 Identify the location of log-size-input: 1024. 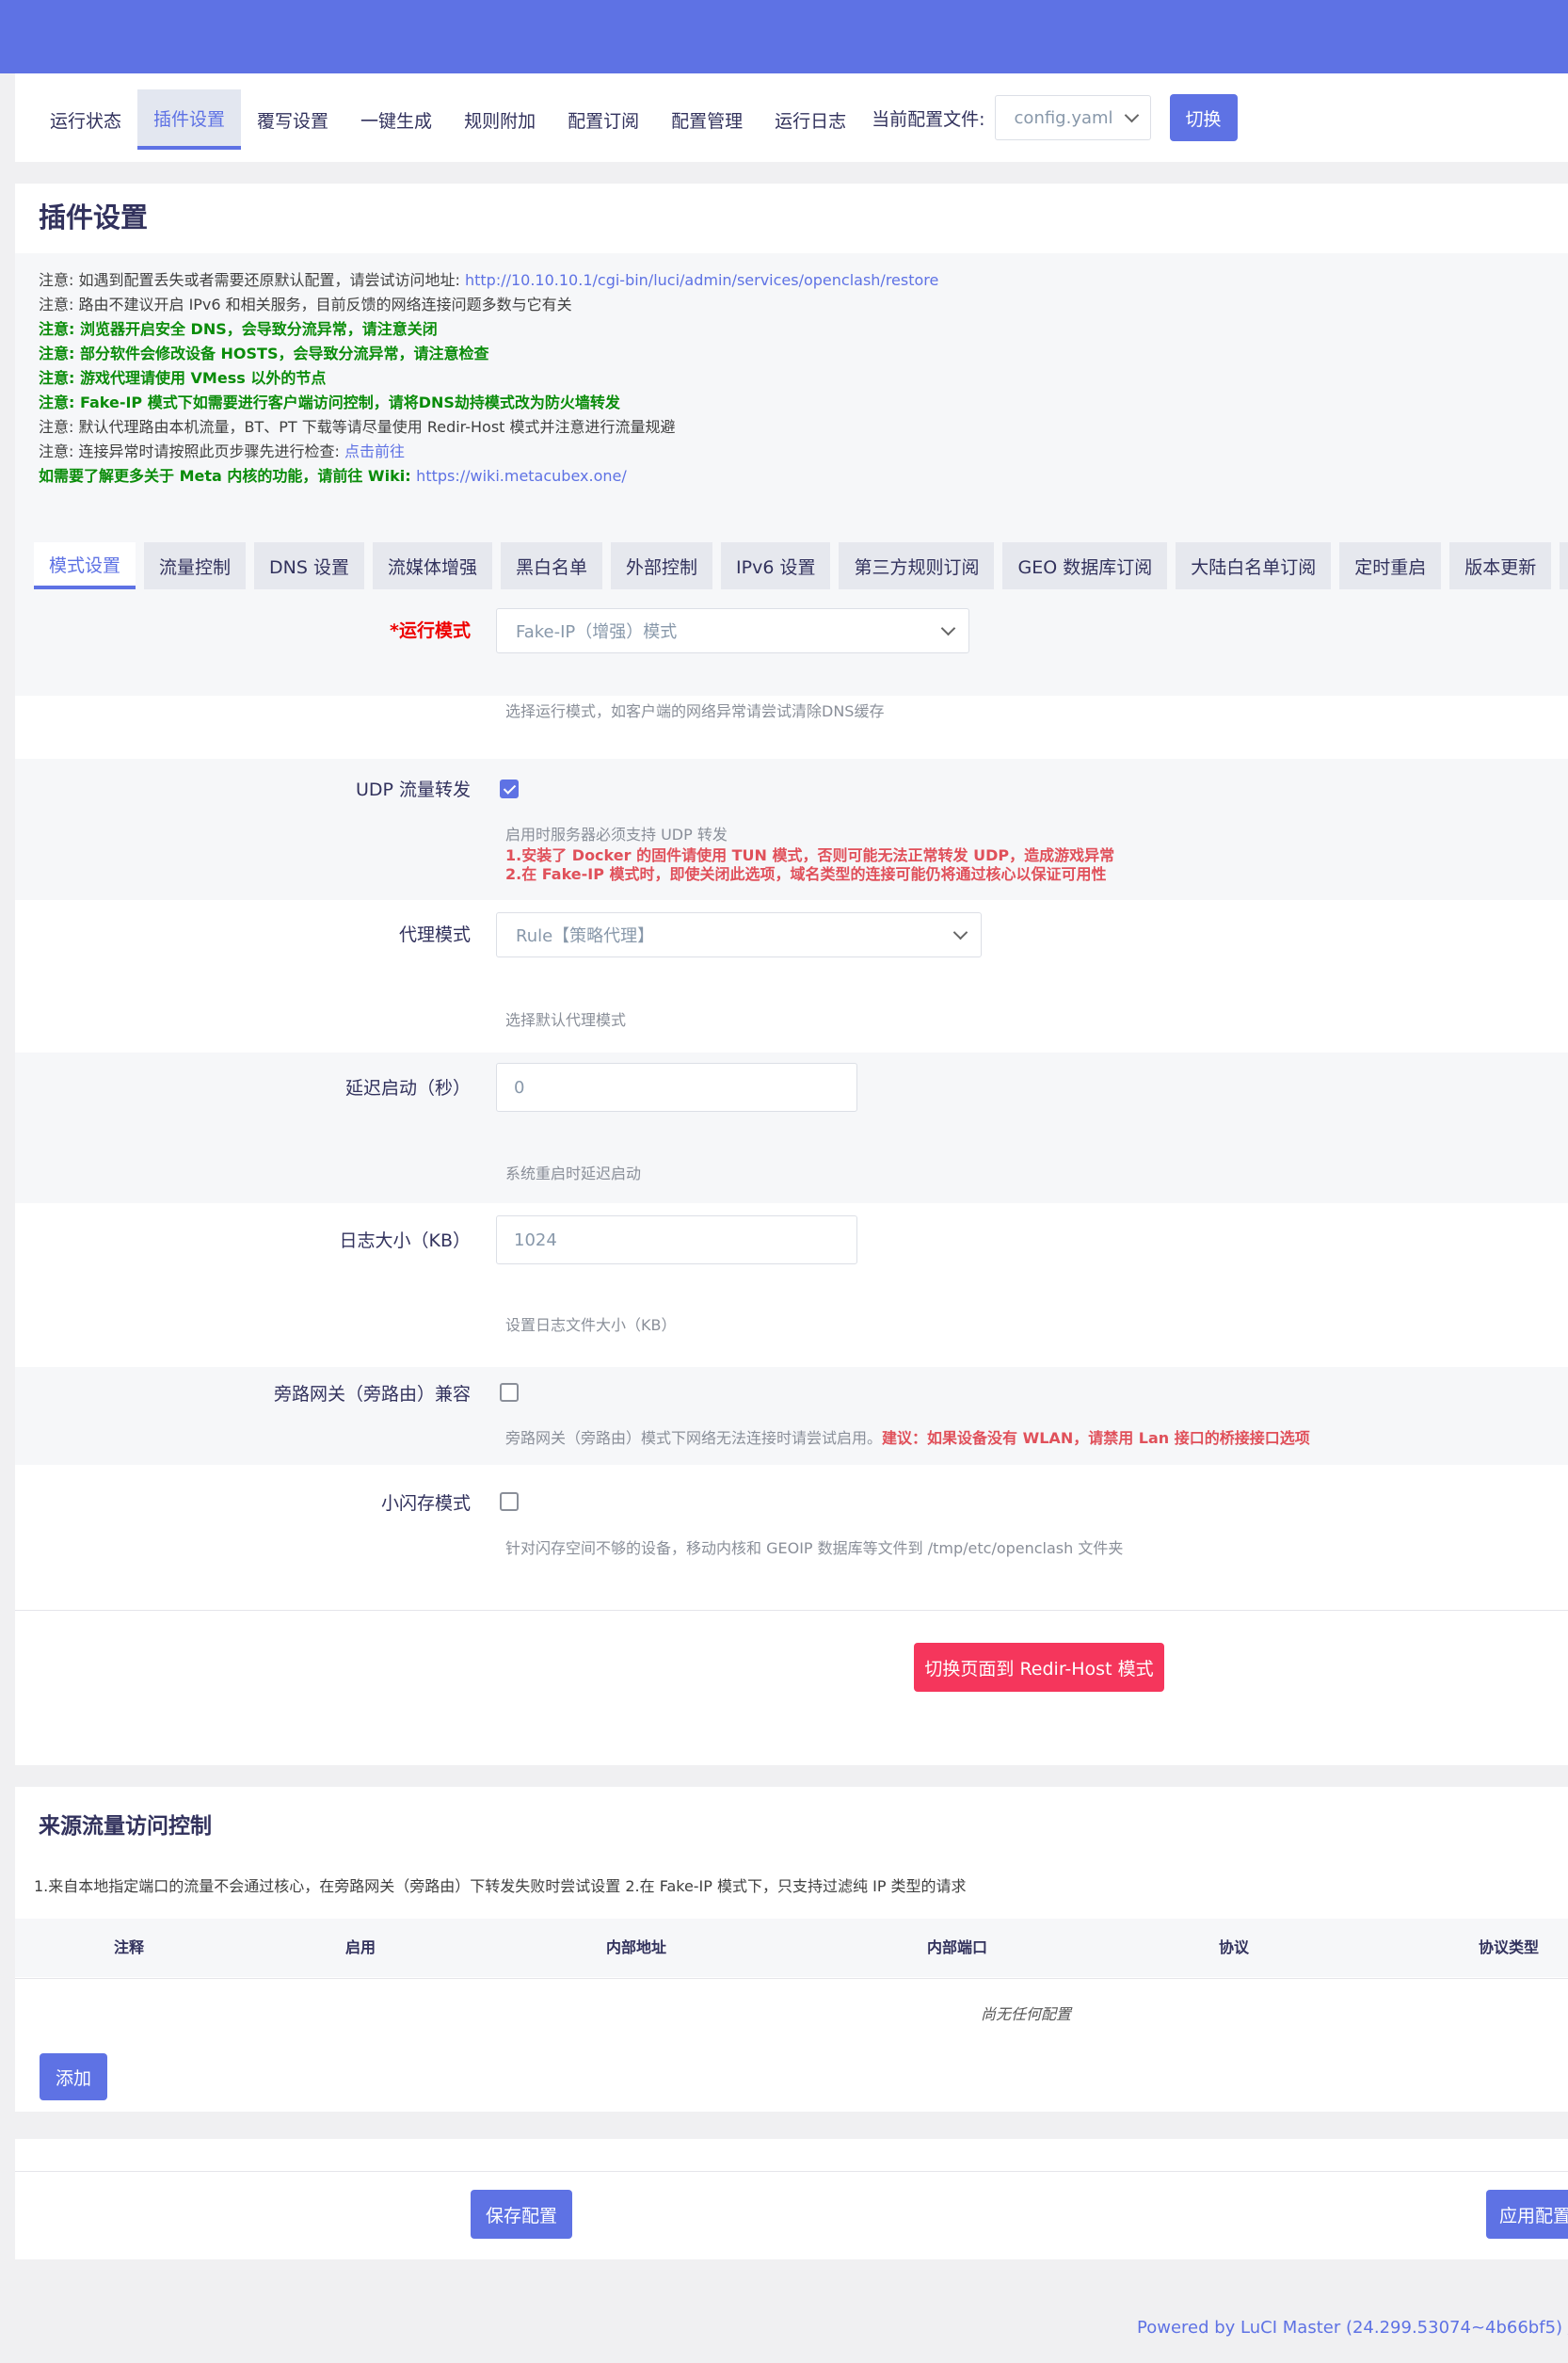
(676, 1239).